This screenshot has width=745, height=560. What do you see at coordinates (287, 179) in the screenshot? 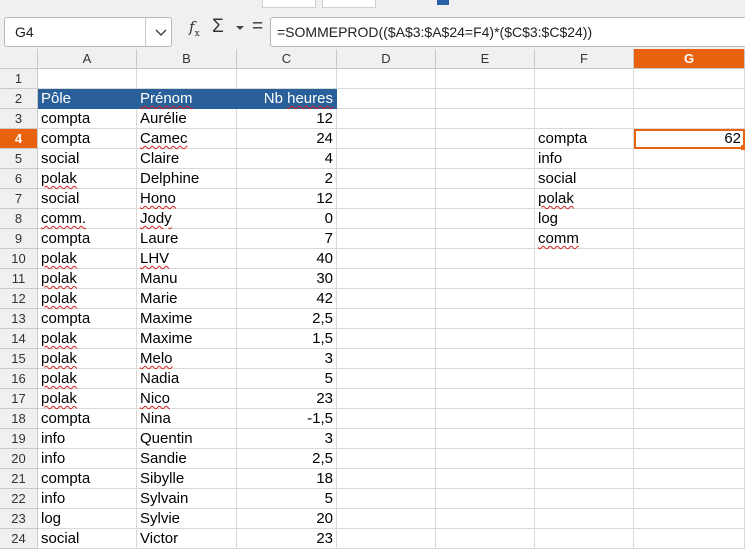
I see `cell-c6: 2` at bounding box center [287, 179].